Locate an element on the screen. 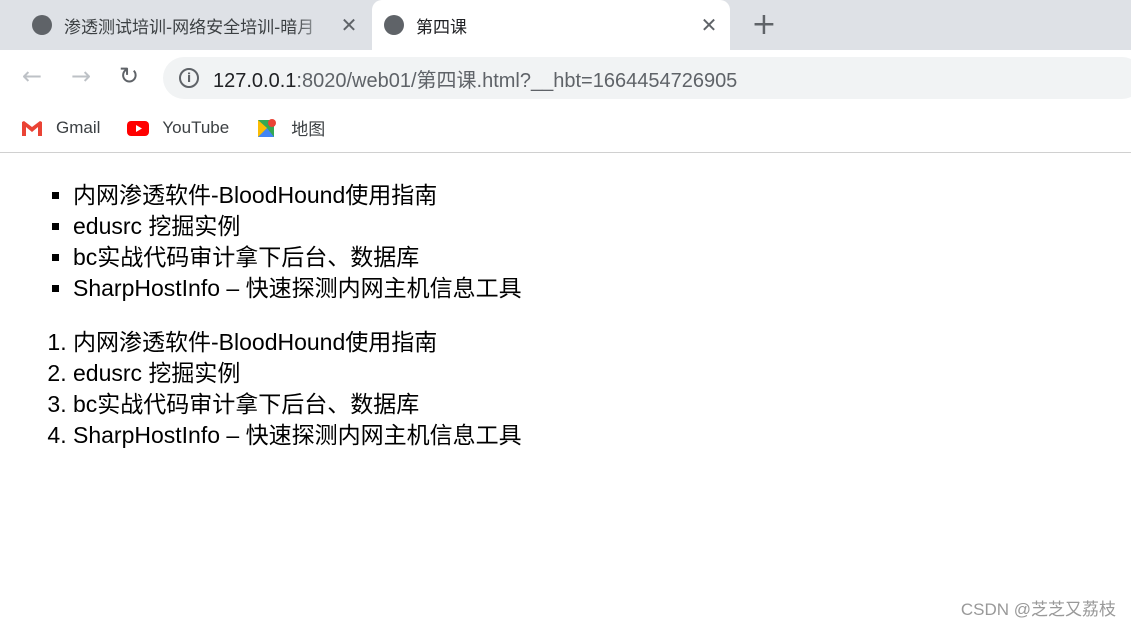  bookmark-label: YouTube is located at coordinates (196, 127).